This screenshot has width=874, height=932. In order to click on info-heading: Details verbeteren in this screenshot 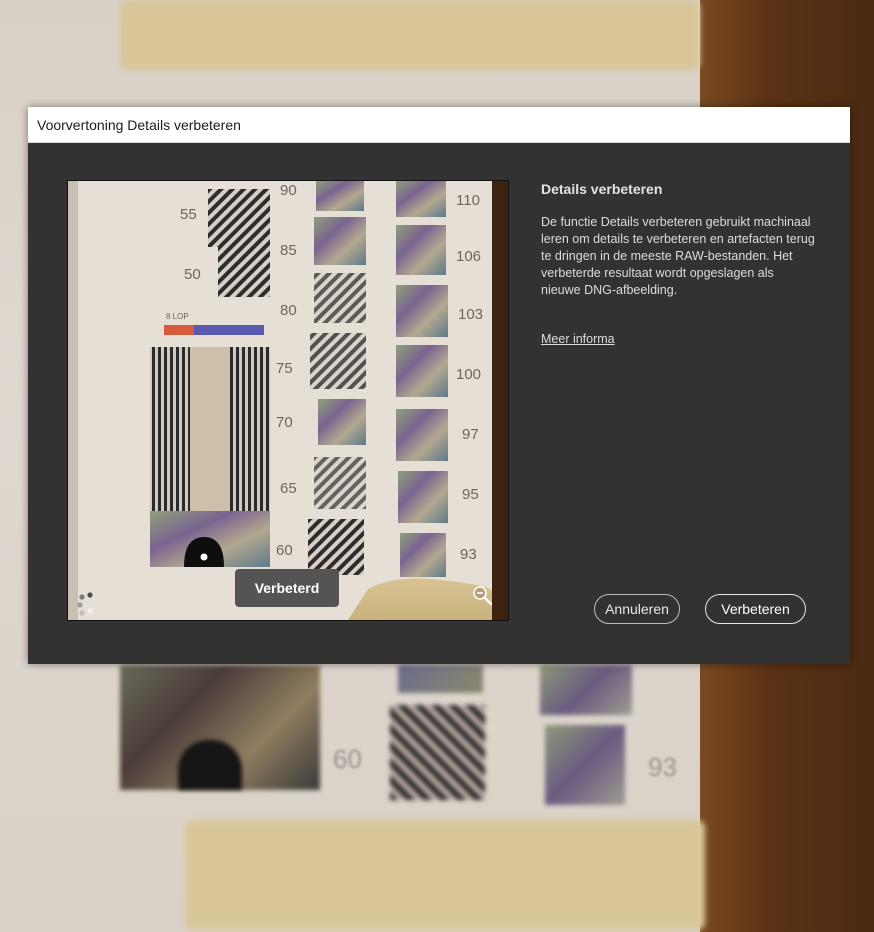, I will do `click(602, 189)`.